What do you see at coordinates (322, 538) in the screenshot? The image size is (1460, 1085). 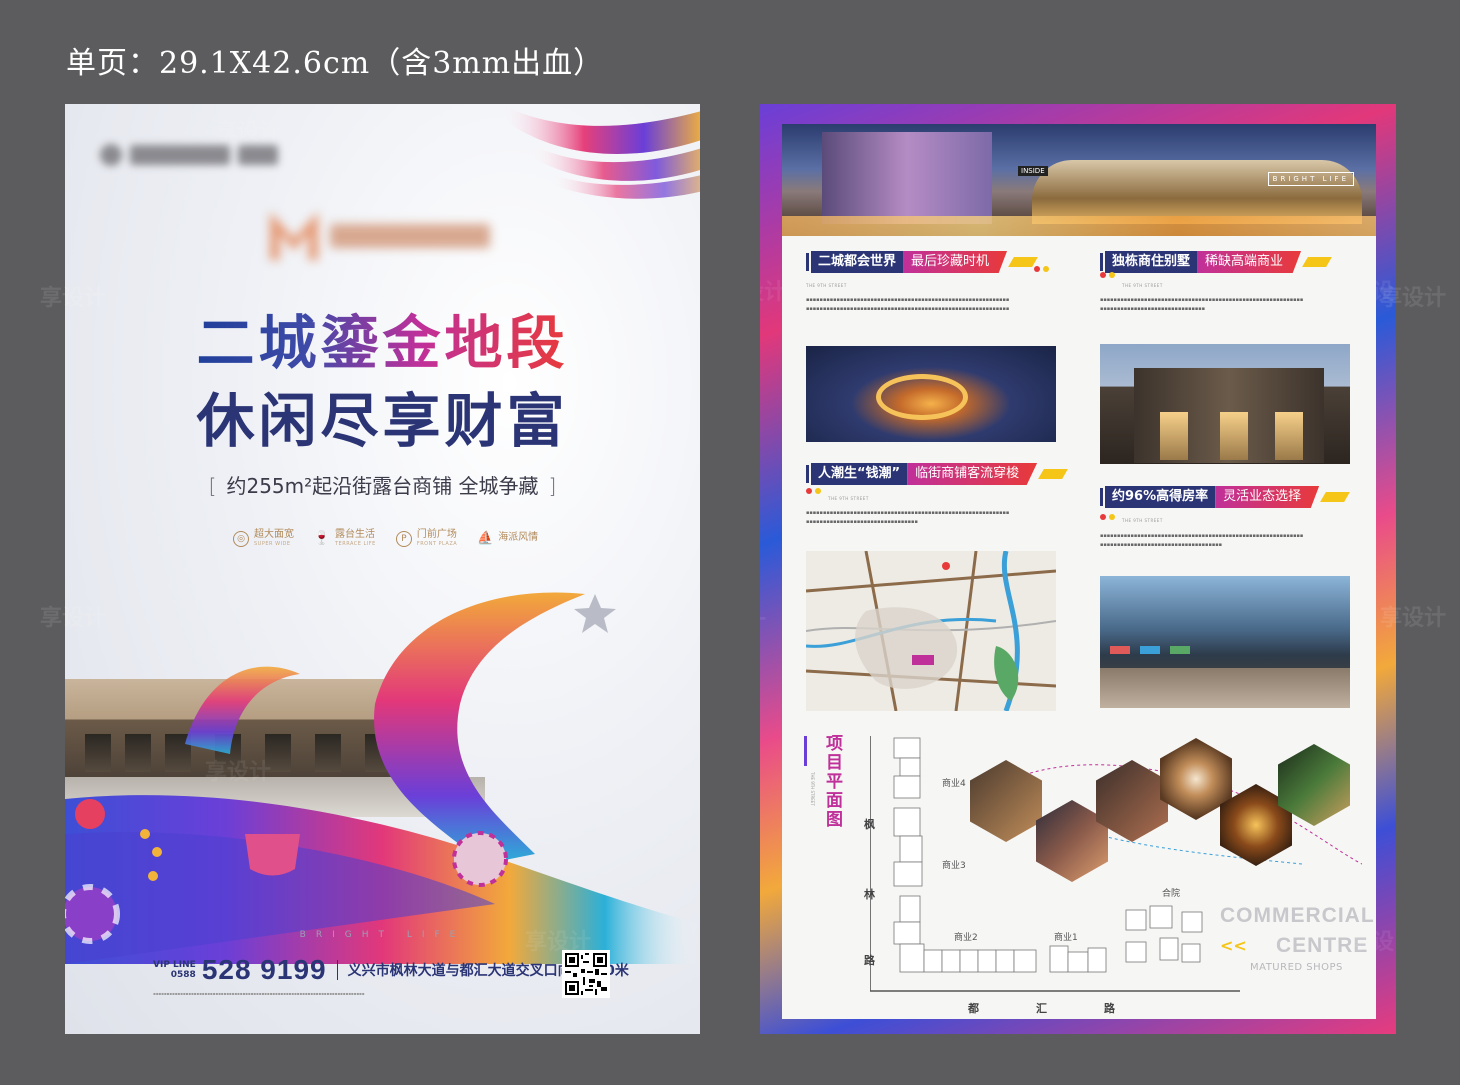 I see `wine-icon: 🍷` at bounding box center [322, 538].